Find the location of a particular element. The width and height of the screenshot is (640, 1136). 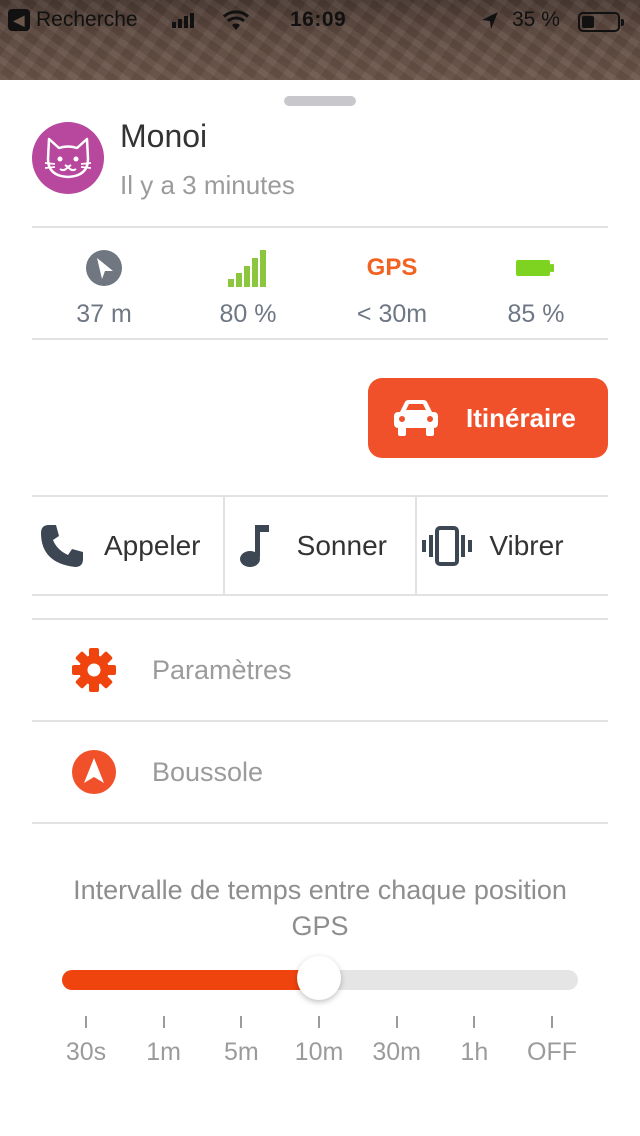

vibrate-label: Vibrer is located at coordinates (526, 545).